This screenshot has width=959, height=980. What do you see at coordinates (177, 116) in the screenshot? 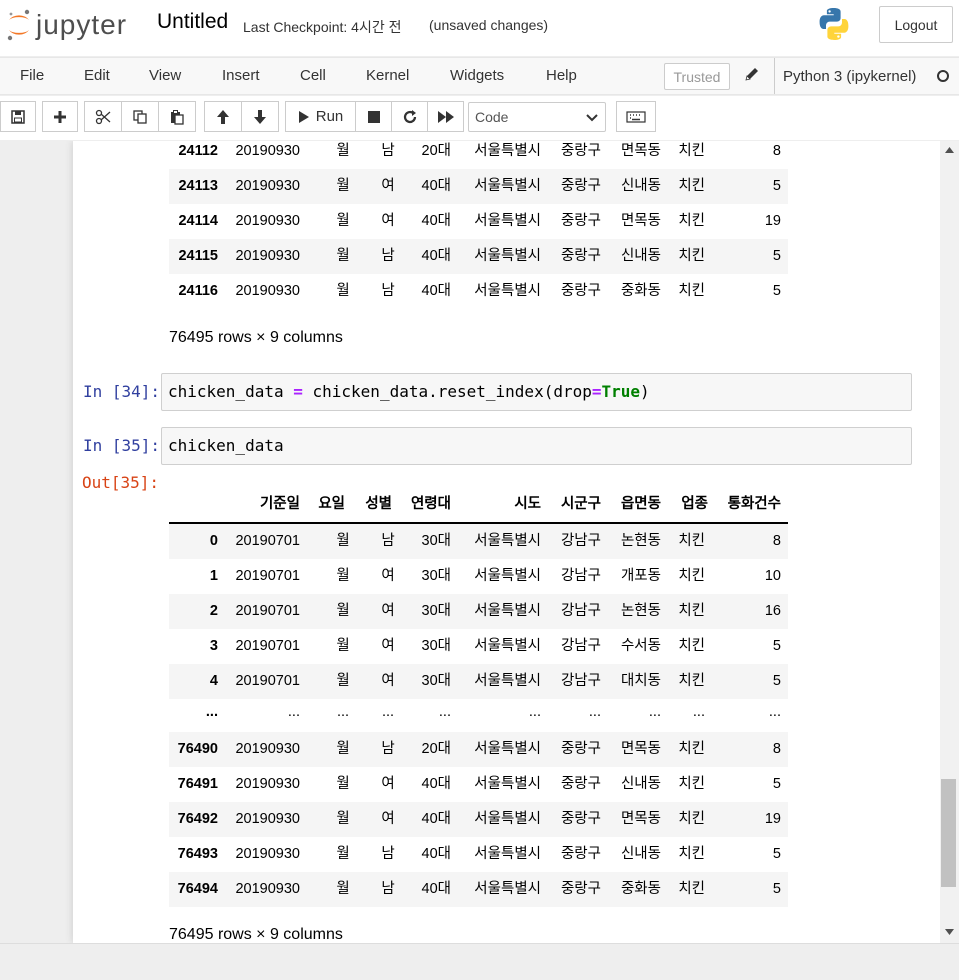
I see `paste-button` at bounding box center [177, 116].